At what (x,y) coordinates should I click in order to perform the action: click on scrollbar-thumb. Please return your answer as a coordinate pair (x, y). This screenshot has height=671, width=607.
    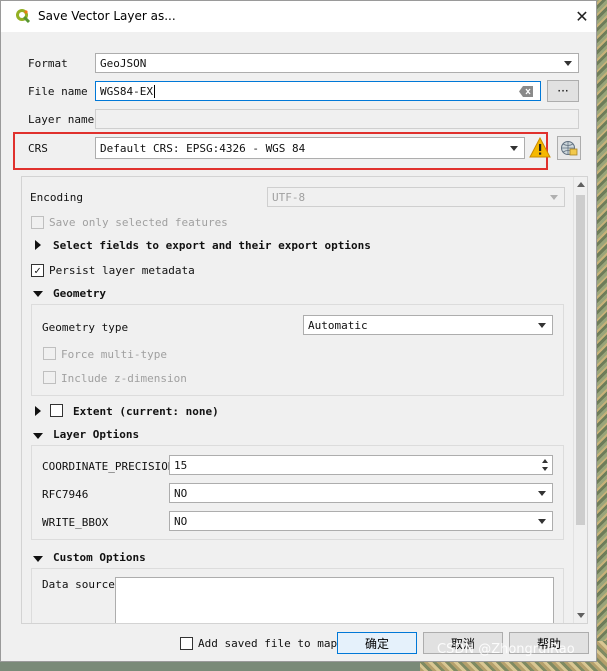
    Looking at the image, I should click on (580, 360).